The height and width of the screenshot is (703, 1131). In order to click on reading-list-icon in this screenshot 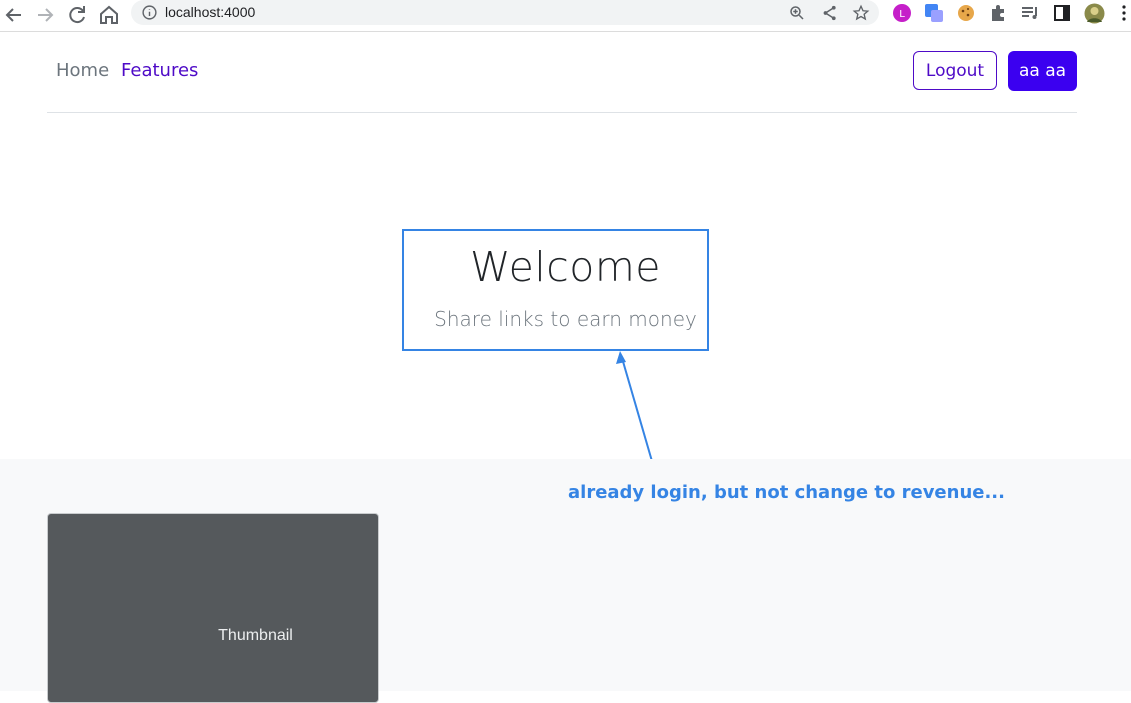, I will do `click(1030, 13)`.